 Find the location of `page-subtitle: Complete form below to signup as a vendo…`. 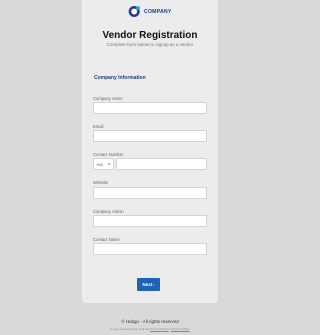

page-subtitle: Complete form below to signup as a vendo… is located at coordinates (150, 44).